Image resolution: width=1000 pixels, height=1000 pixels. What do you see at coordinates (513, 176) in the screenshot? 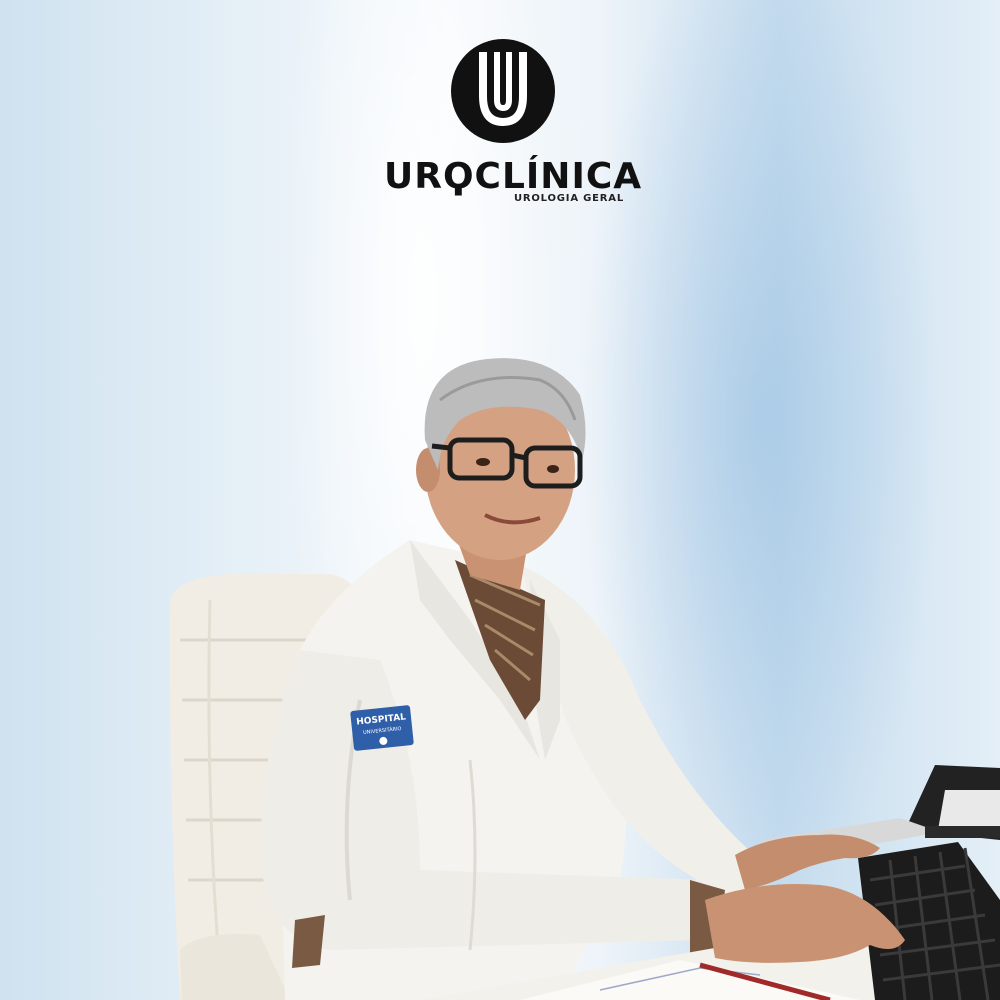
I see `logo-wordmark: URϘCLÍNICA` at bounding box center [513, 176].